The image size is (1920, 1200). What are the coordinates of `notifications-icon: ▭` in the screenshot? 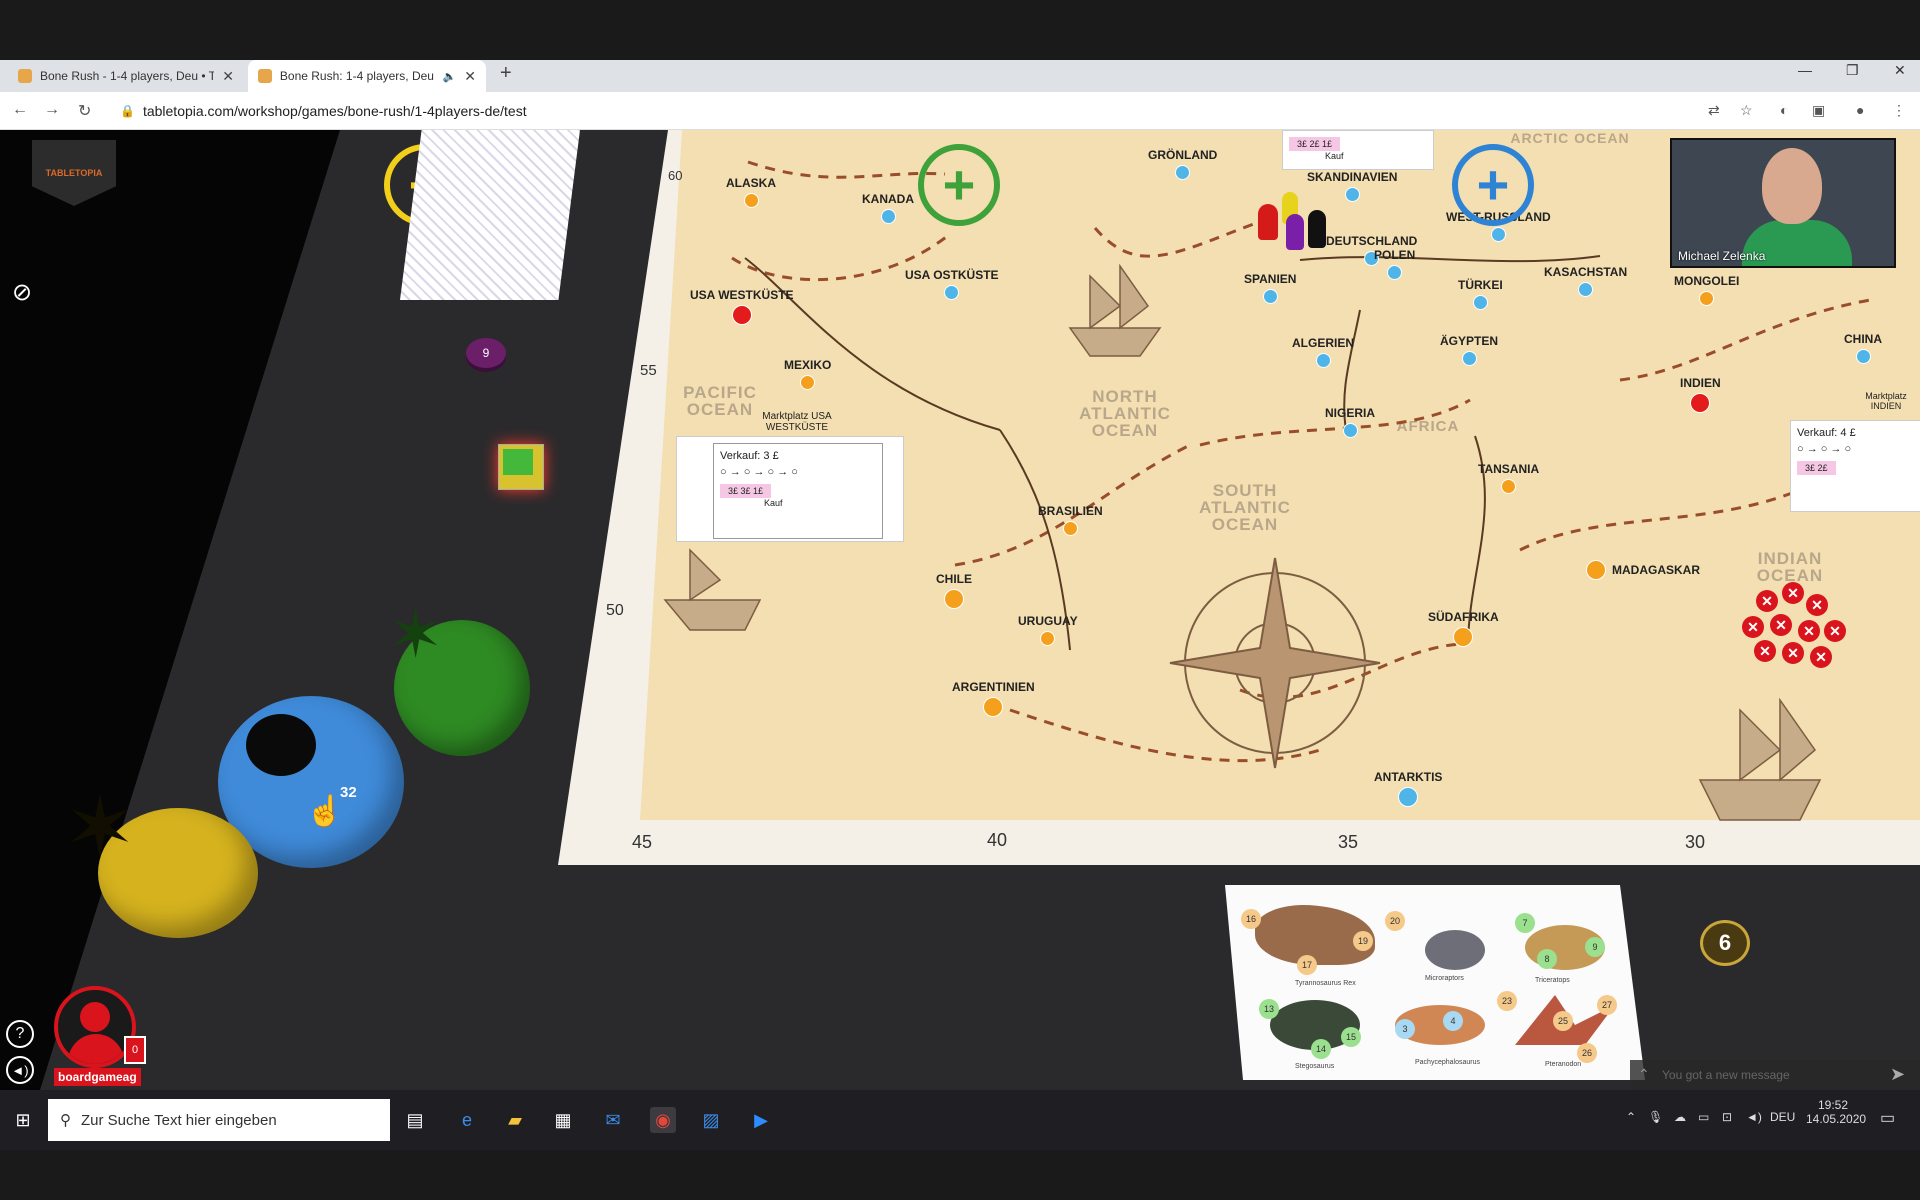 It's located at (1887, 1118).